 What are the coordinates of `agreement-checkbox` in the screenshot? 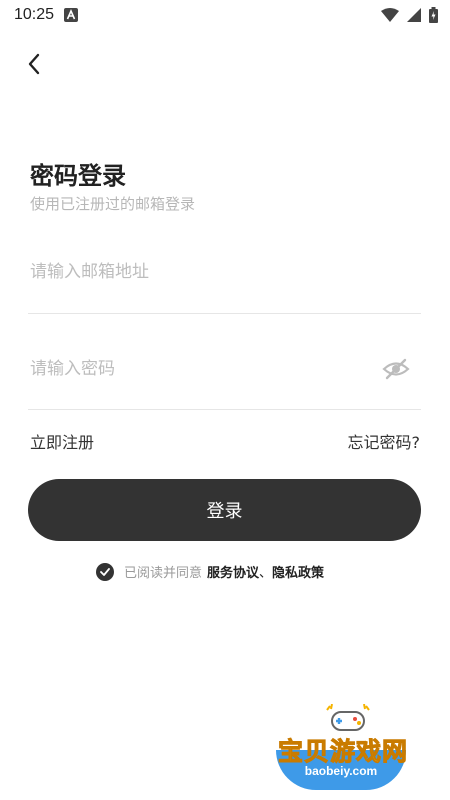 It's located at (105, 571).